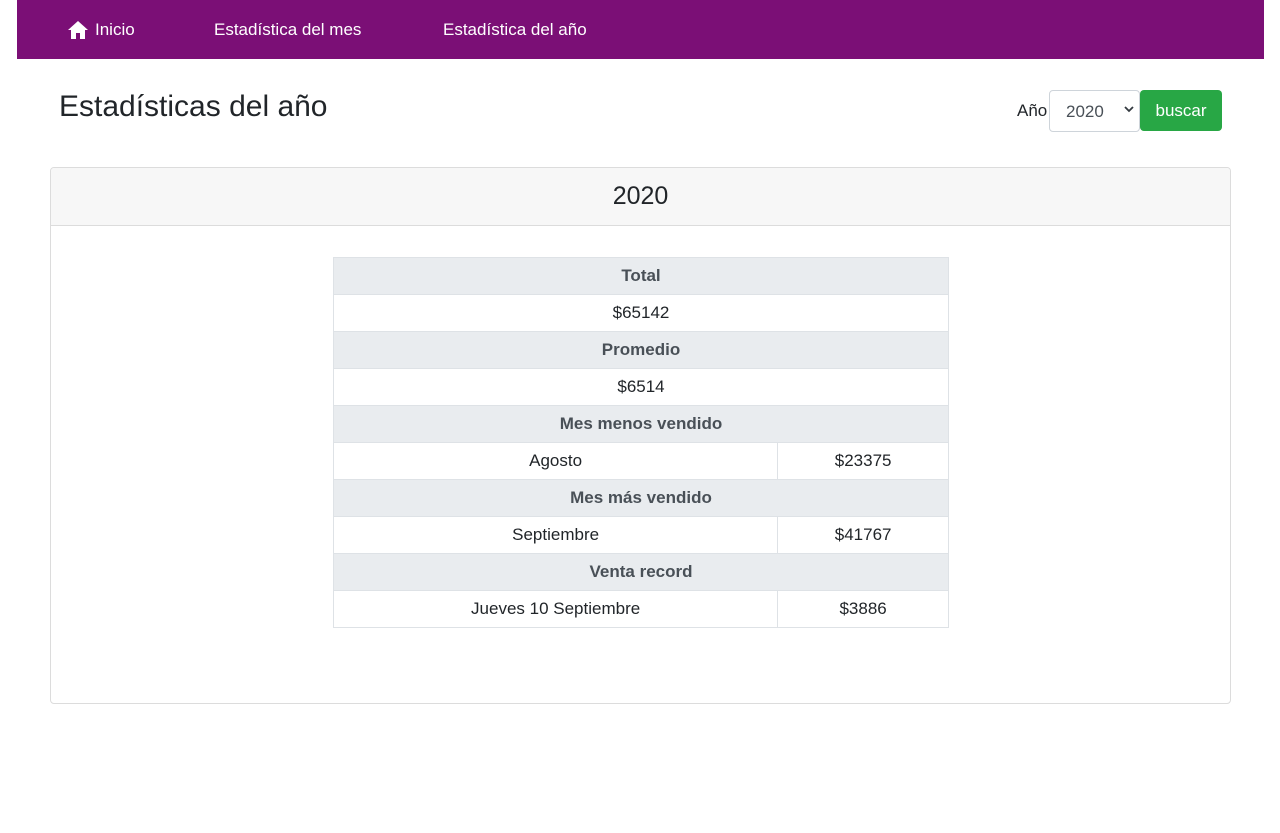  I want to click on most-sold-header: Mes más vendido, so click(641, 498).